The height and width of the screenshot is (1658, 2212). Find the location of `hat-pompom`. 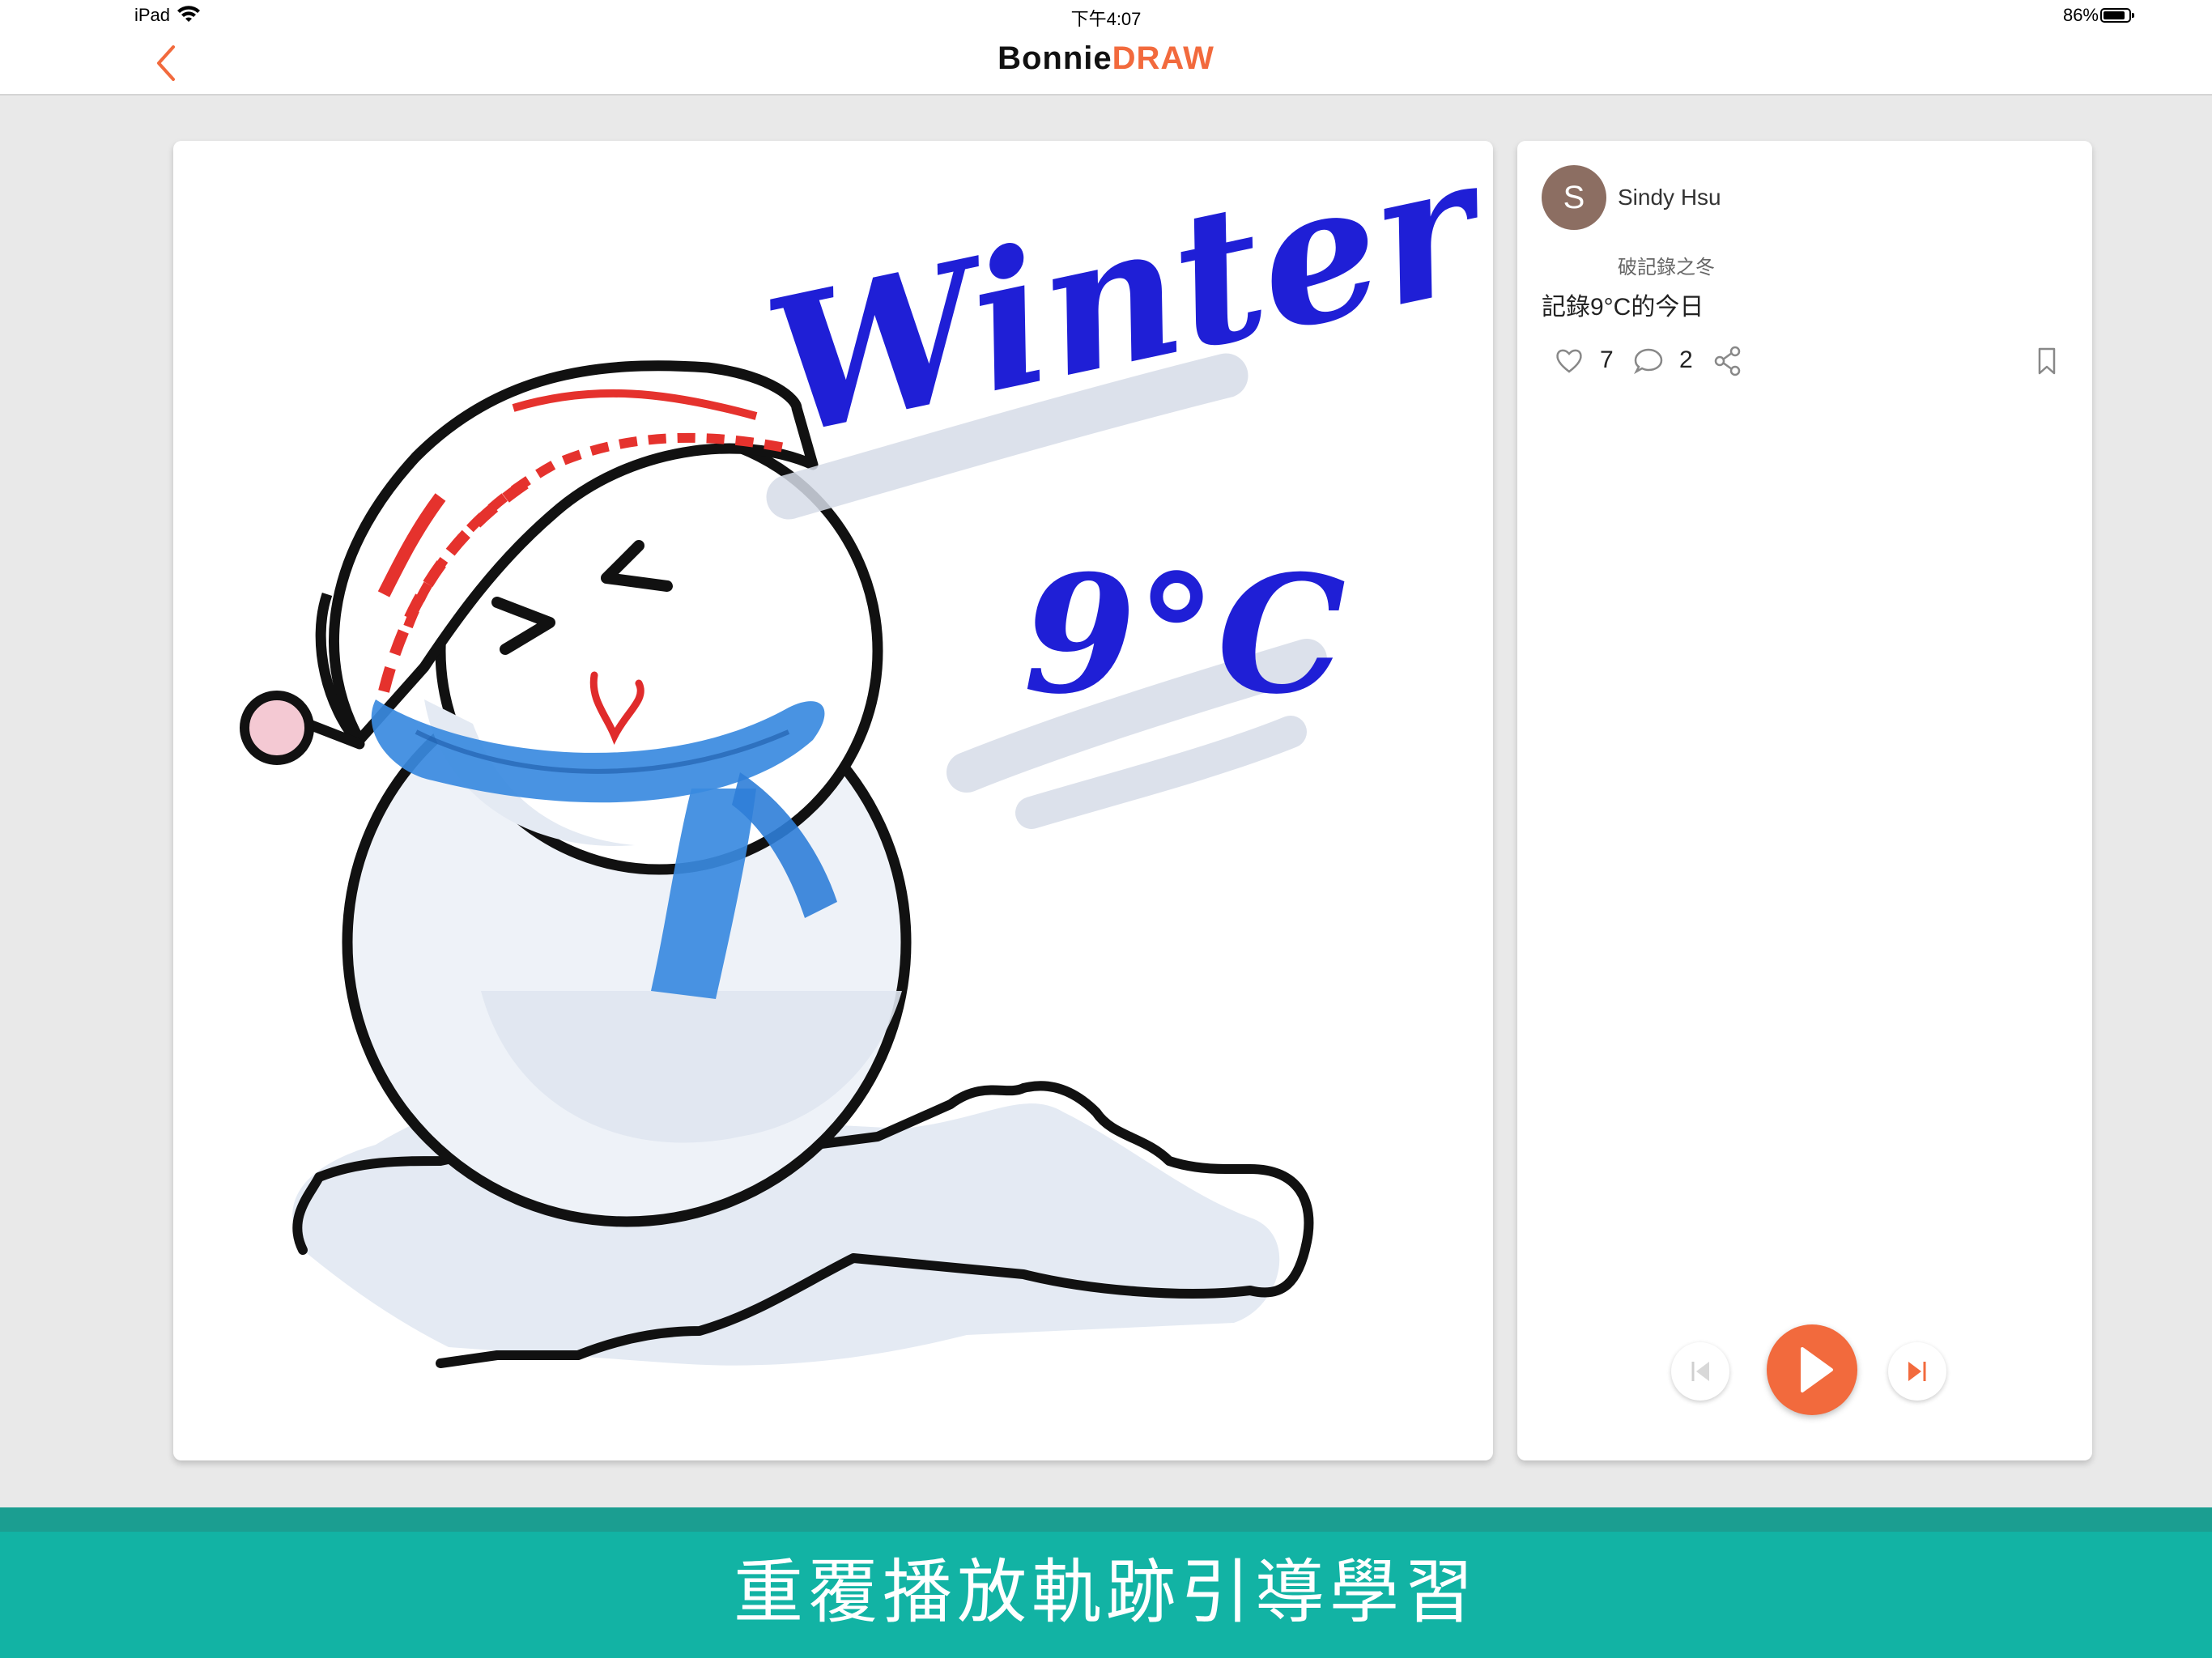

hat-pompom is located at coordinates (277, 728).